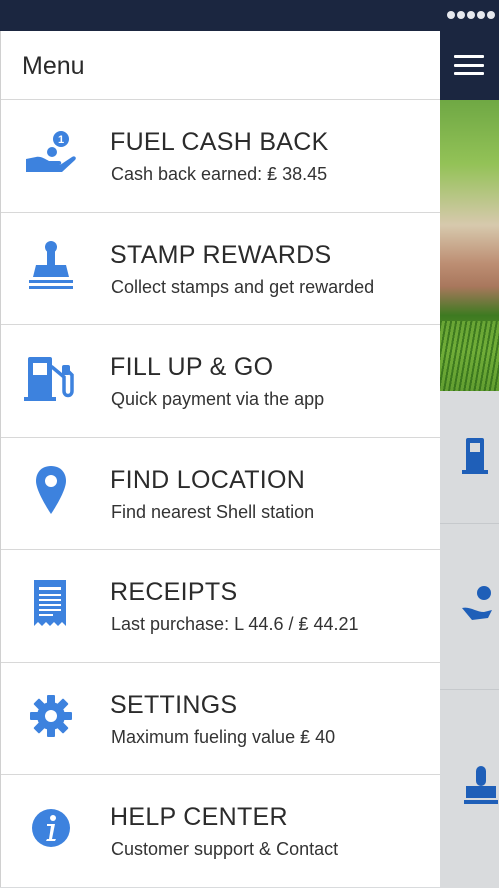 Image resolution: width=499 pixels, height=888 pixels. I want to click on app-header, so click(469, 65).